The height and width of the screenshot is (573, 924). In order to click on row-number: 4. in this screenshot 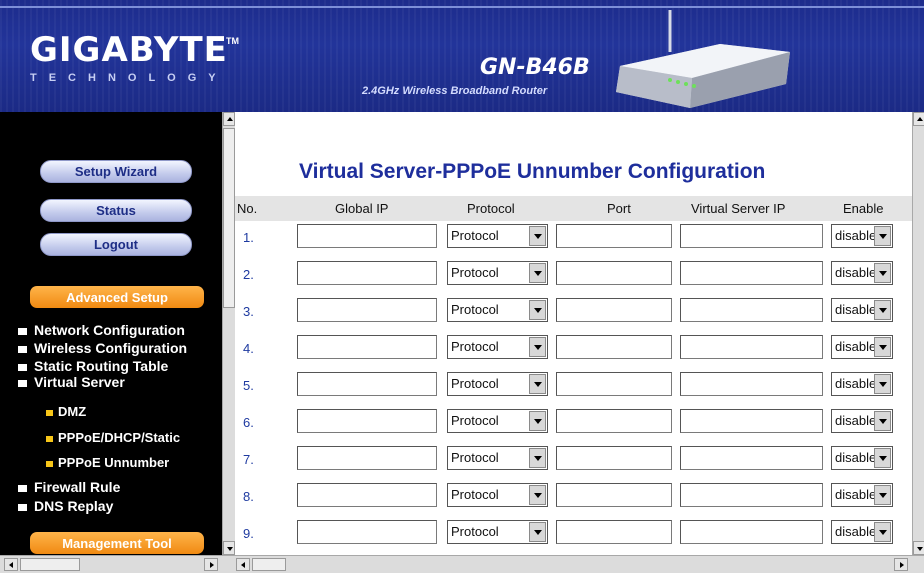, I will do `click(248, 348)`.